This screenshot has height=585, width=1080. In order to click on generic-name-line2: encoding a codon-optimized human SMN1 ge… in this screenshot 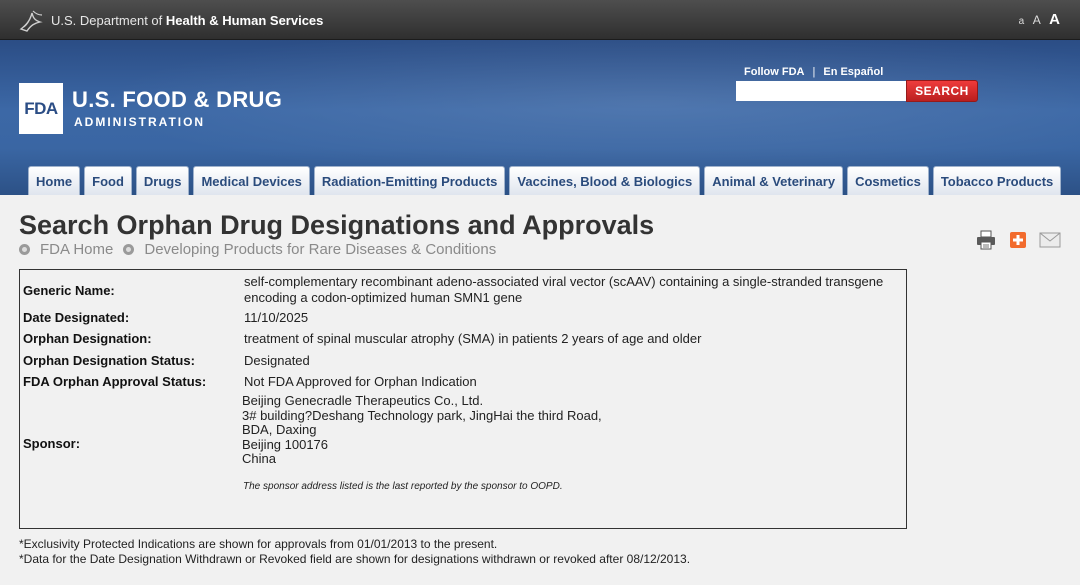, I will do `click(383, 297)`.